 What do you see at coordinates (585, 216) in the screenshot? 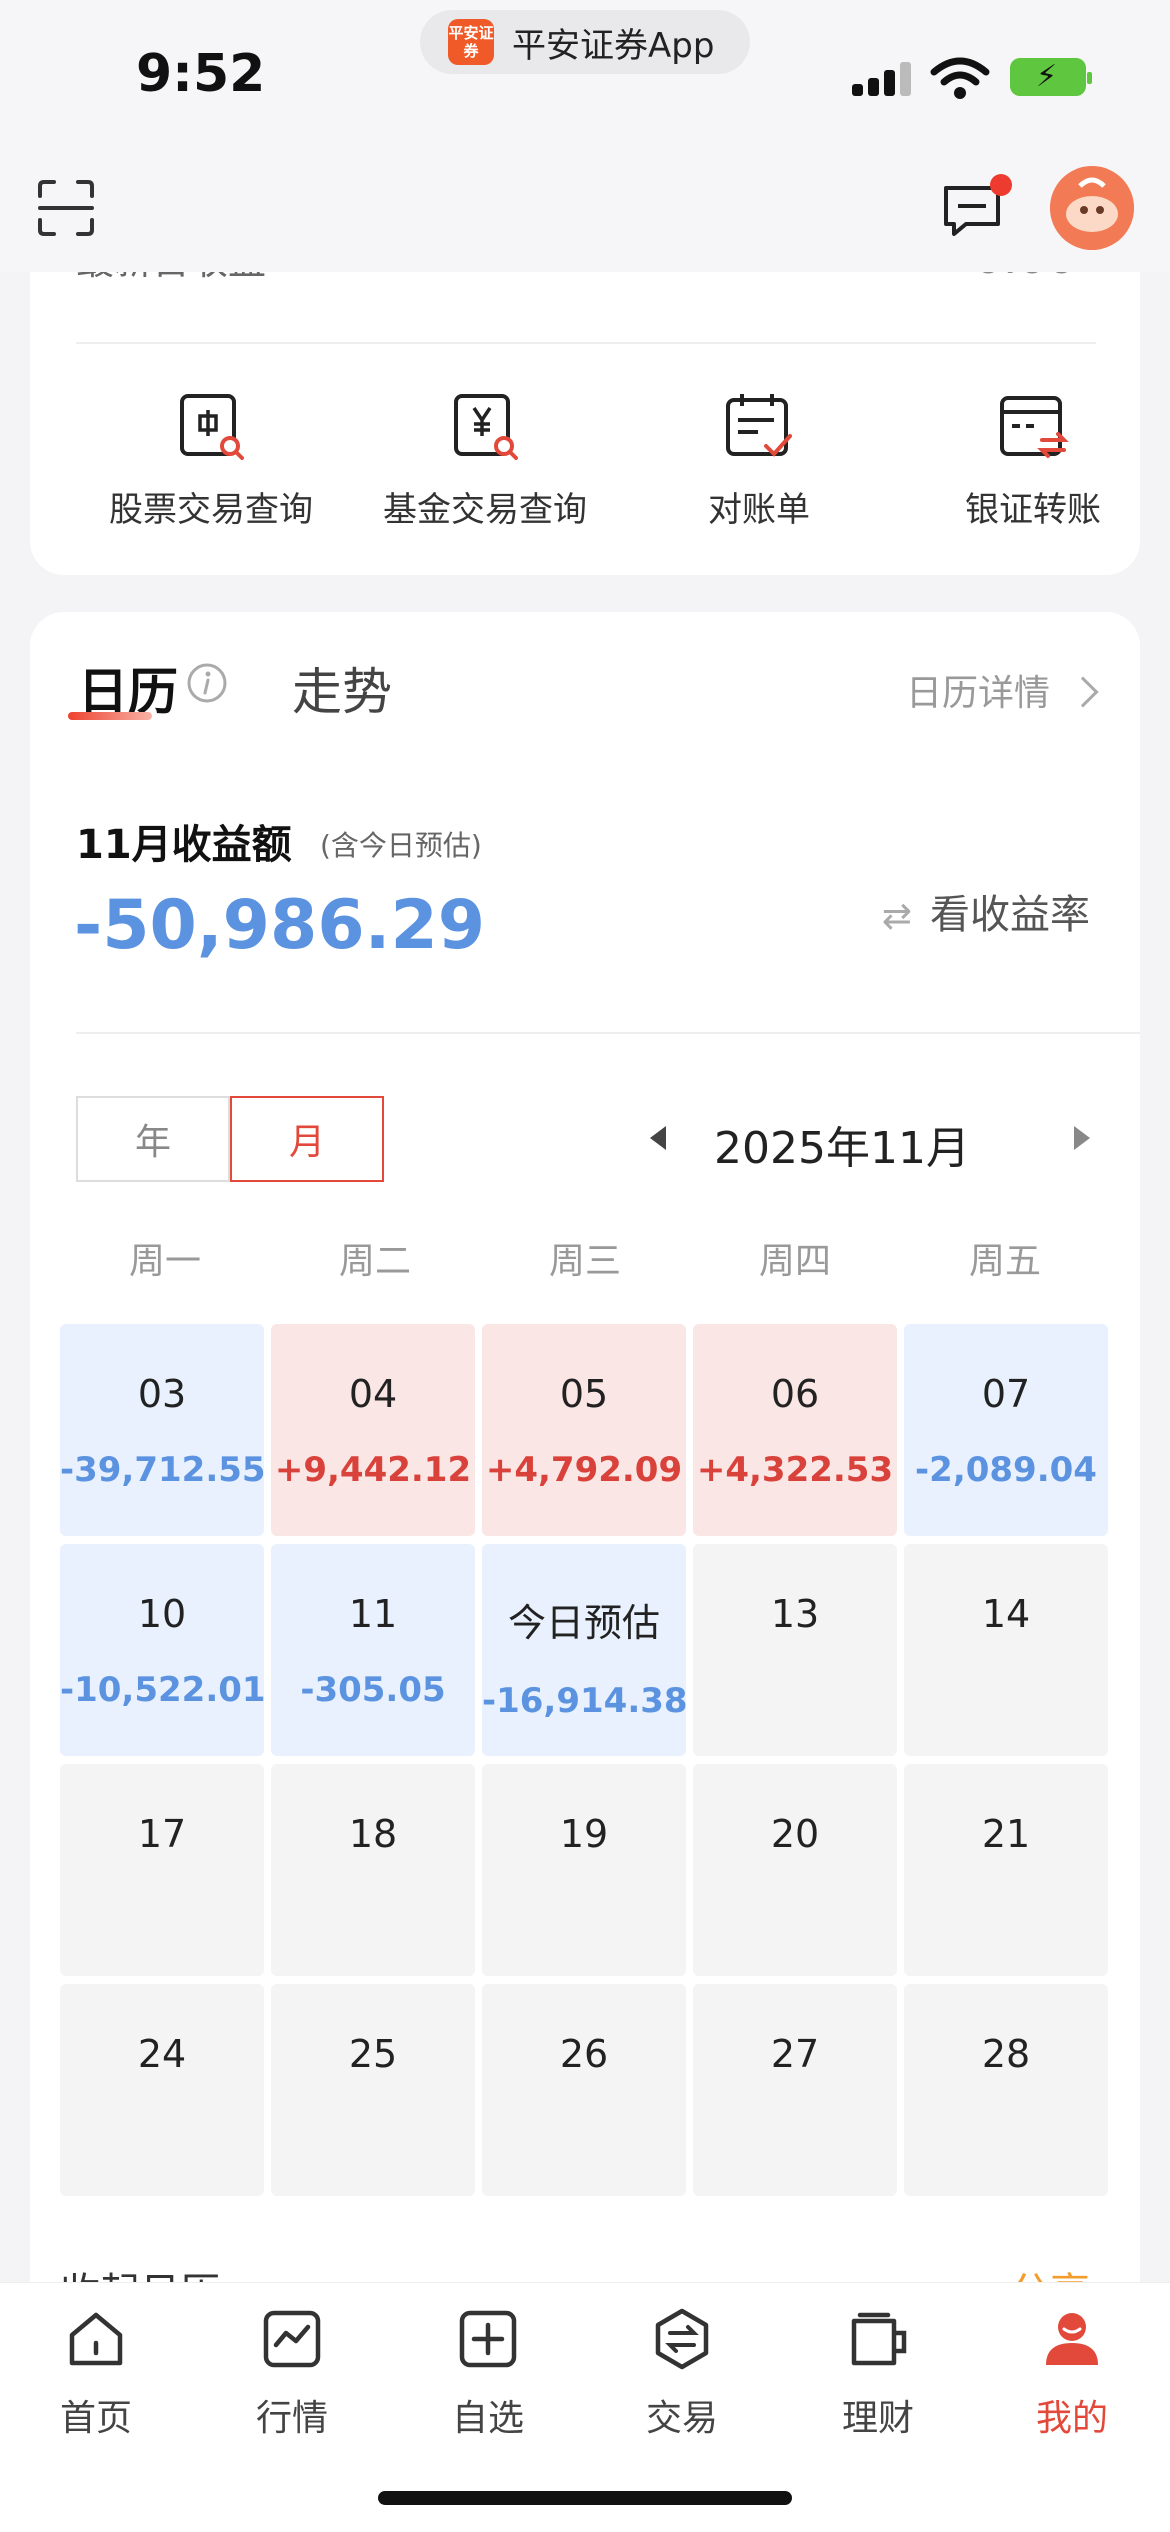
I see `top-header` at bounding box center [585, 216].